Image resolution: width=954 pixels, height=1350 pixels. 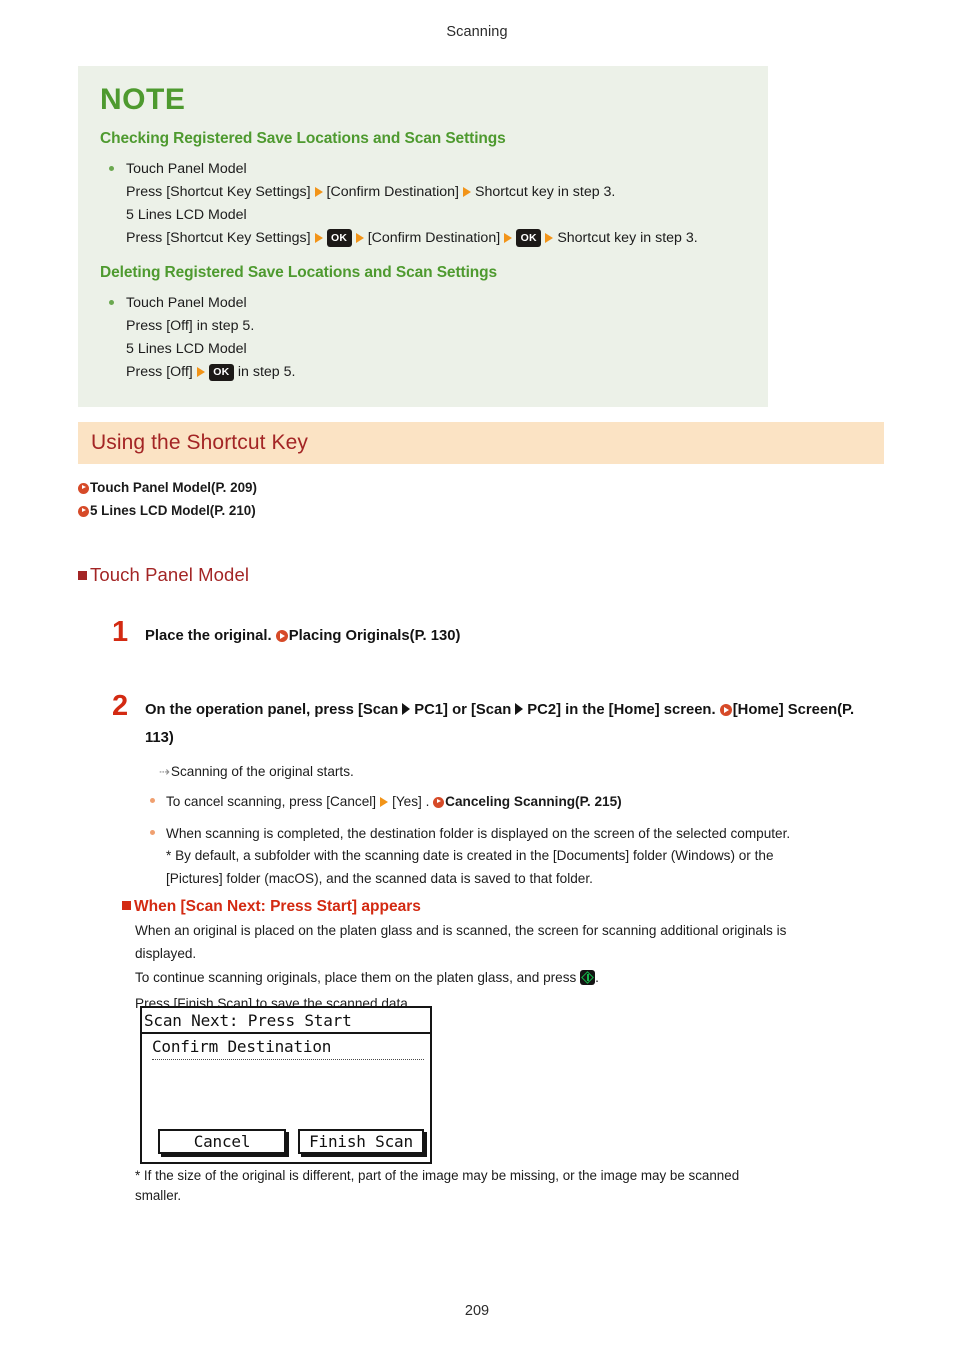 I want to click on scan-next-appears-heading-label: When [Scan Next: Press Start] appears, so click(x=277, y=906).